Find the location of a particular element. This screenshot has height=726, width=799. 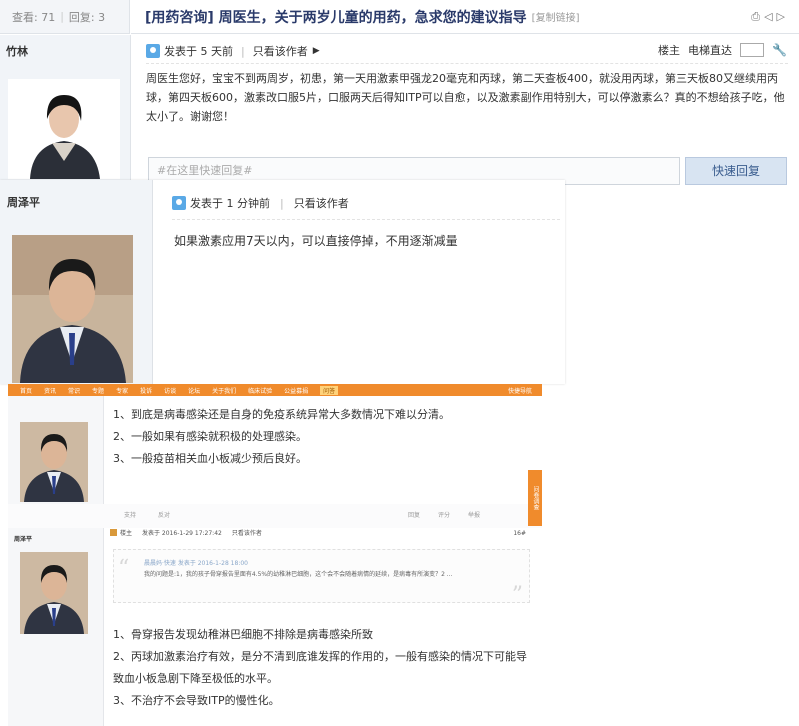

post-floor-tools: 楼主 电梯直达 🔧 is located at coordinates (722, 50).